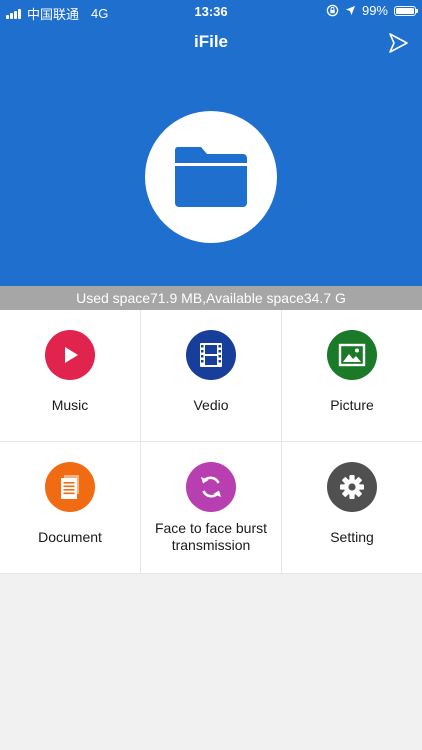 This screenshot has width=422, height=750. I want to click on setting-tile: Setting, so click(352, 508).